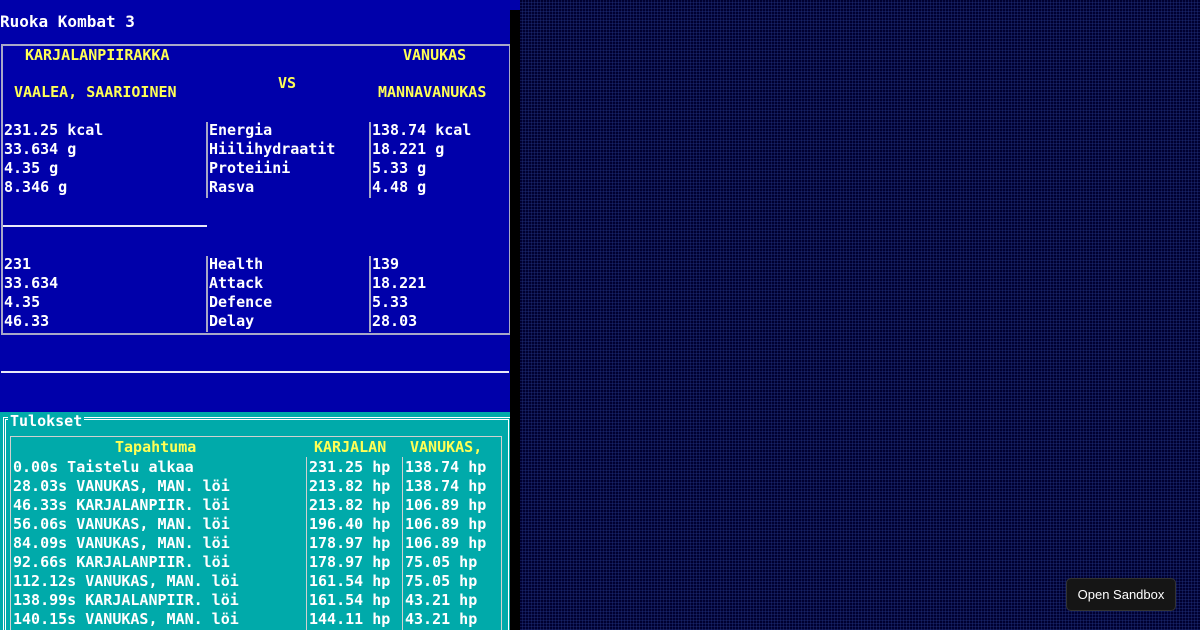 This screenshot has width=1200, height=630. I want to click on results-caption: Tulokset, so click(46, 421).